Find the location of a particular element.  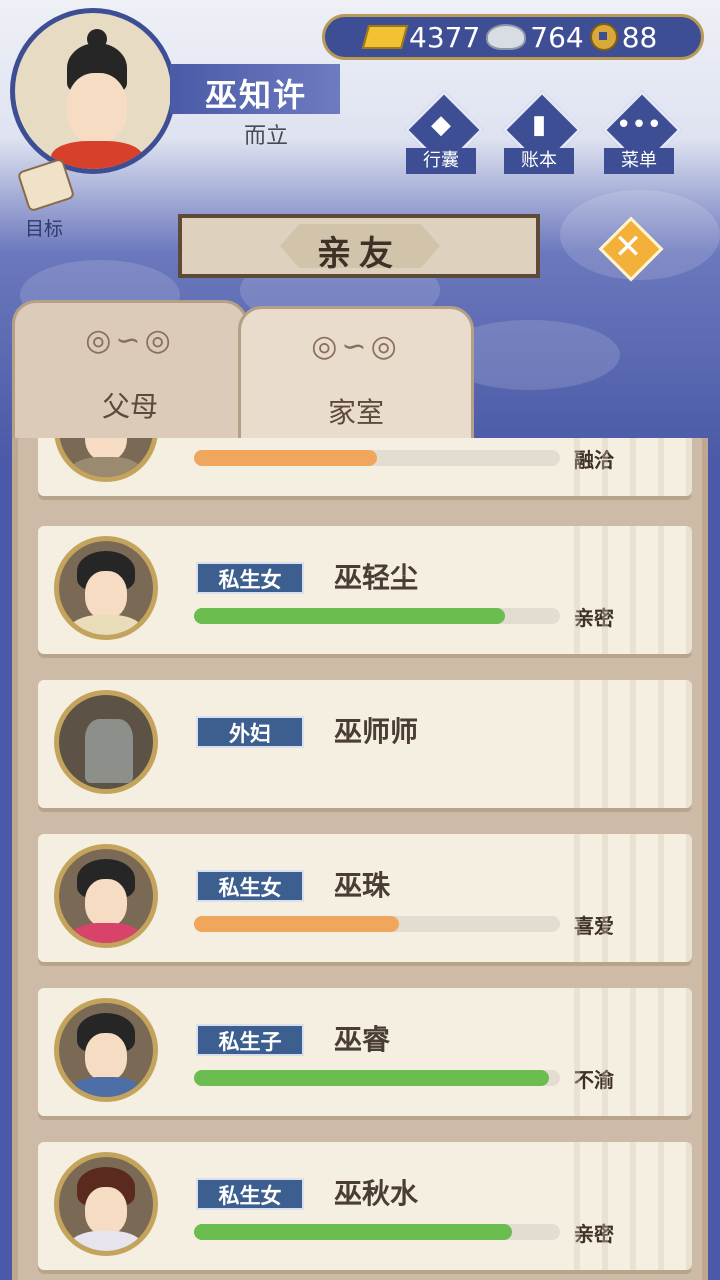

page-title: 亲友 is located at coordinates (359, 254).